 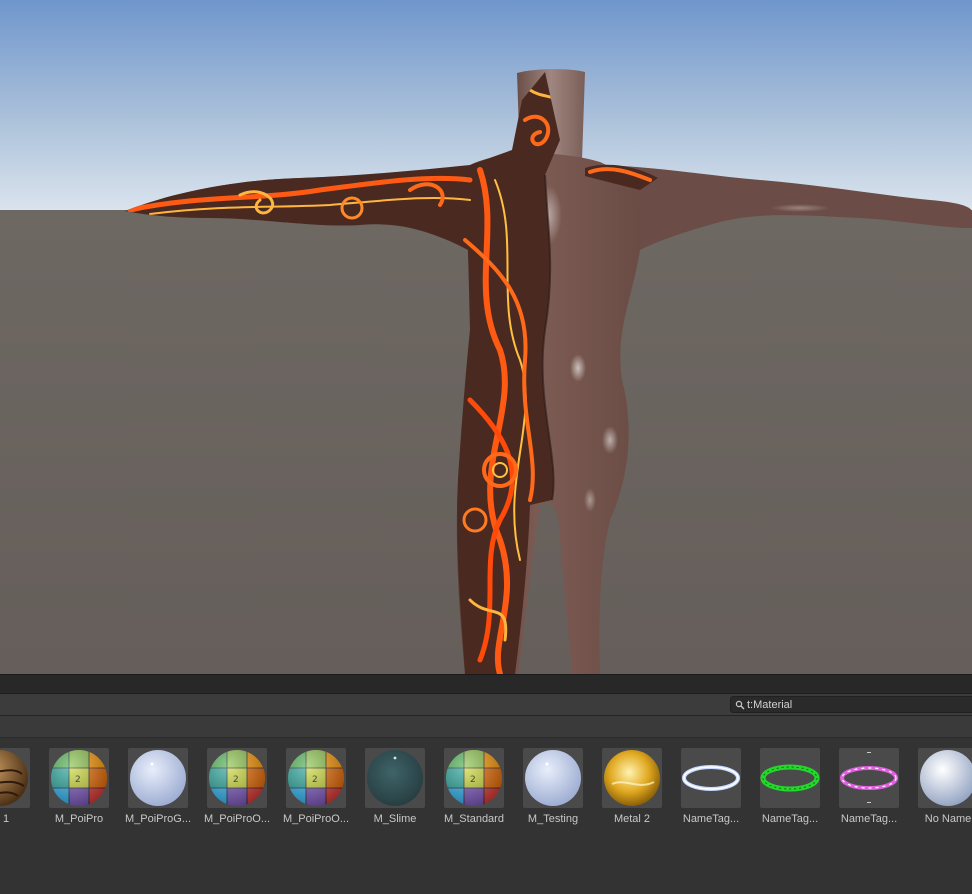 What do you see at coordinates (851, 704) in the screenshot?
I see `search-input` at bounding box center [851, 704].